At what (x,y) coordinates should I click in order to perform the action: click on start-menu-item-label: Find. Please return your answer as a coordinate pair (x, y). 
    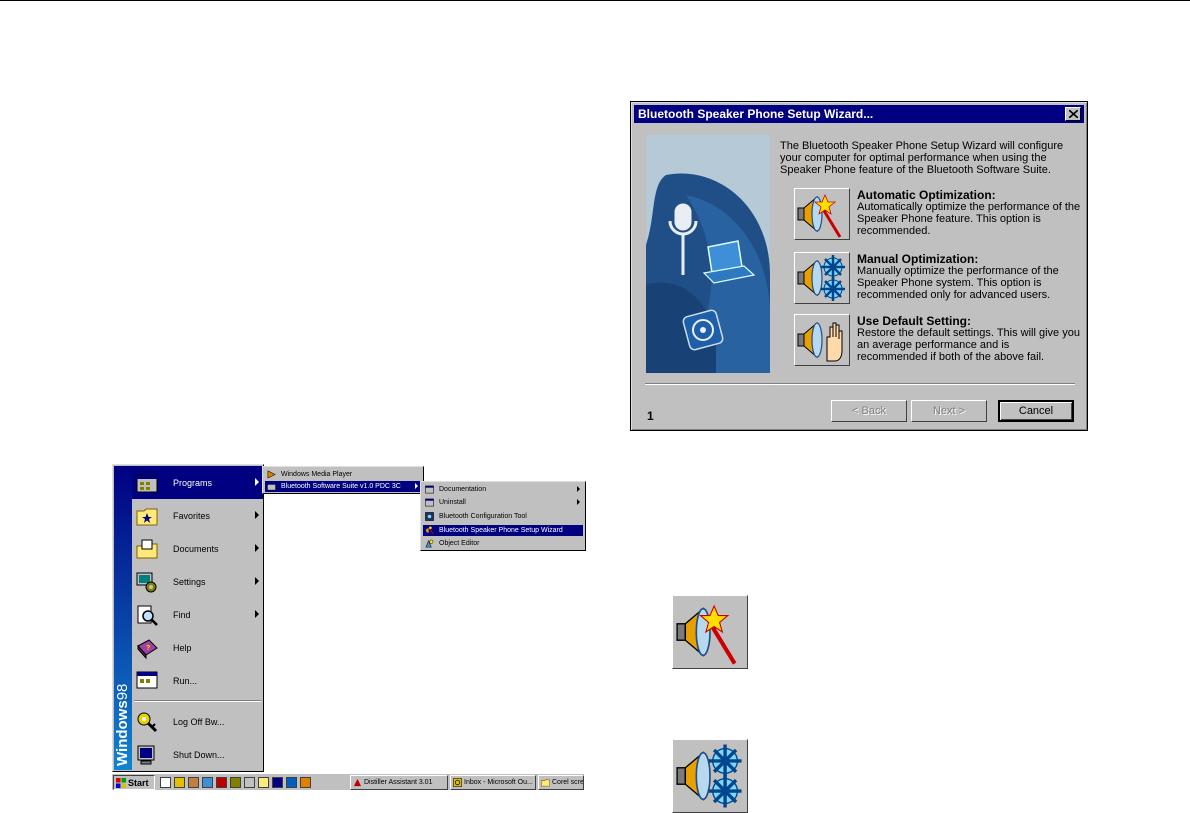
    Looking at the image, I should click on (182, 614).